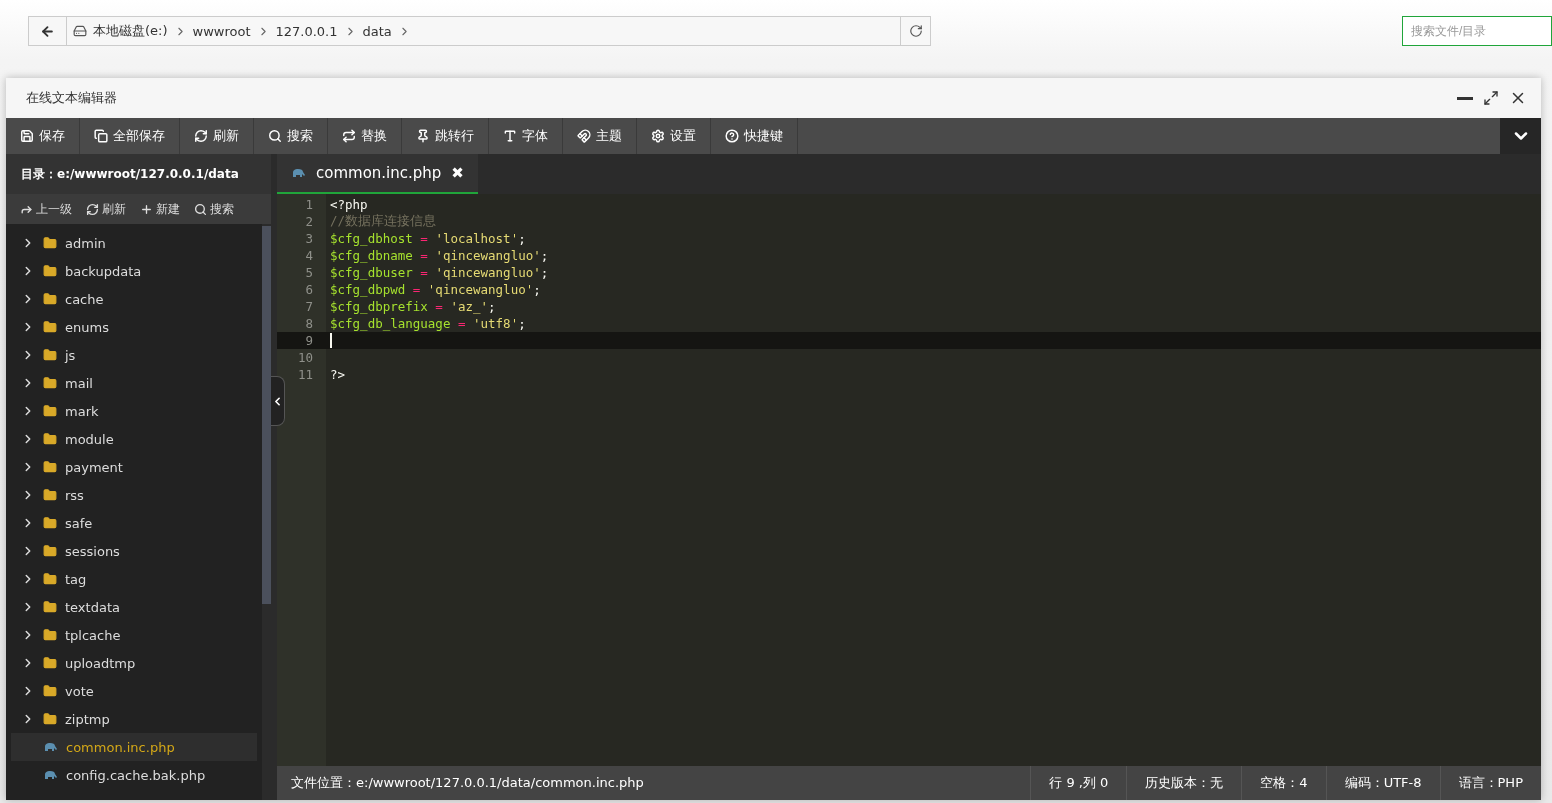 The width and height of the screenshot is (1552, 803). Describe the element at coordinates (134, 355) in the screenshot. I see `folder-item: js` at that location.